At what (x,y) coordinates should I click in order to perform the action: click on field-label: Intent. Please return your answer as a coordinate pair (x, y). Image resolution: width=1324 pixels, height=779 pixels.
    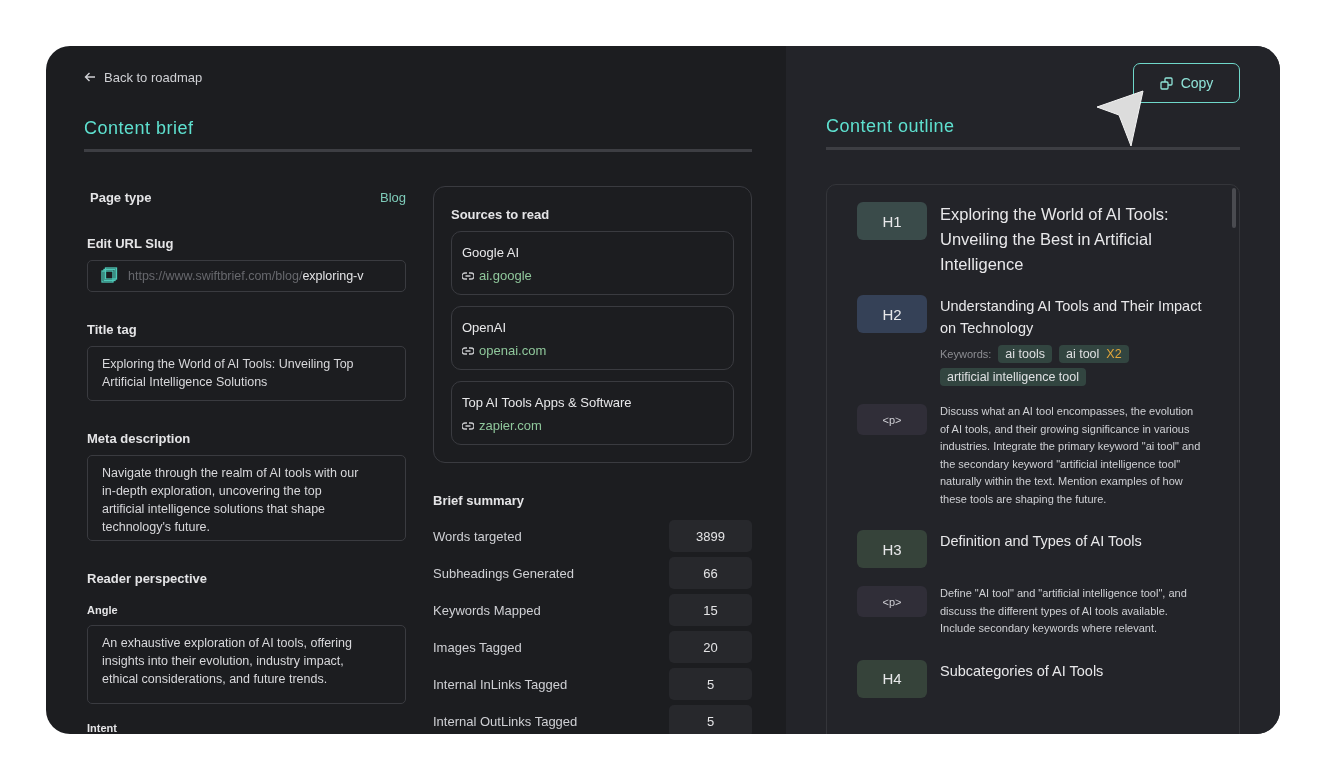
    Looking at the image, I should click on (102, 728).